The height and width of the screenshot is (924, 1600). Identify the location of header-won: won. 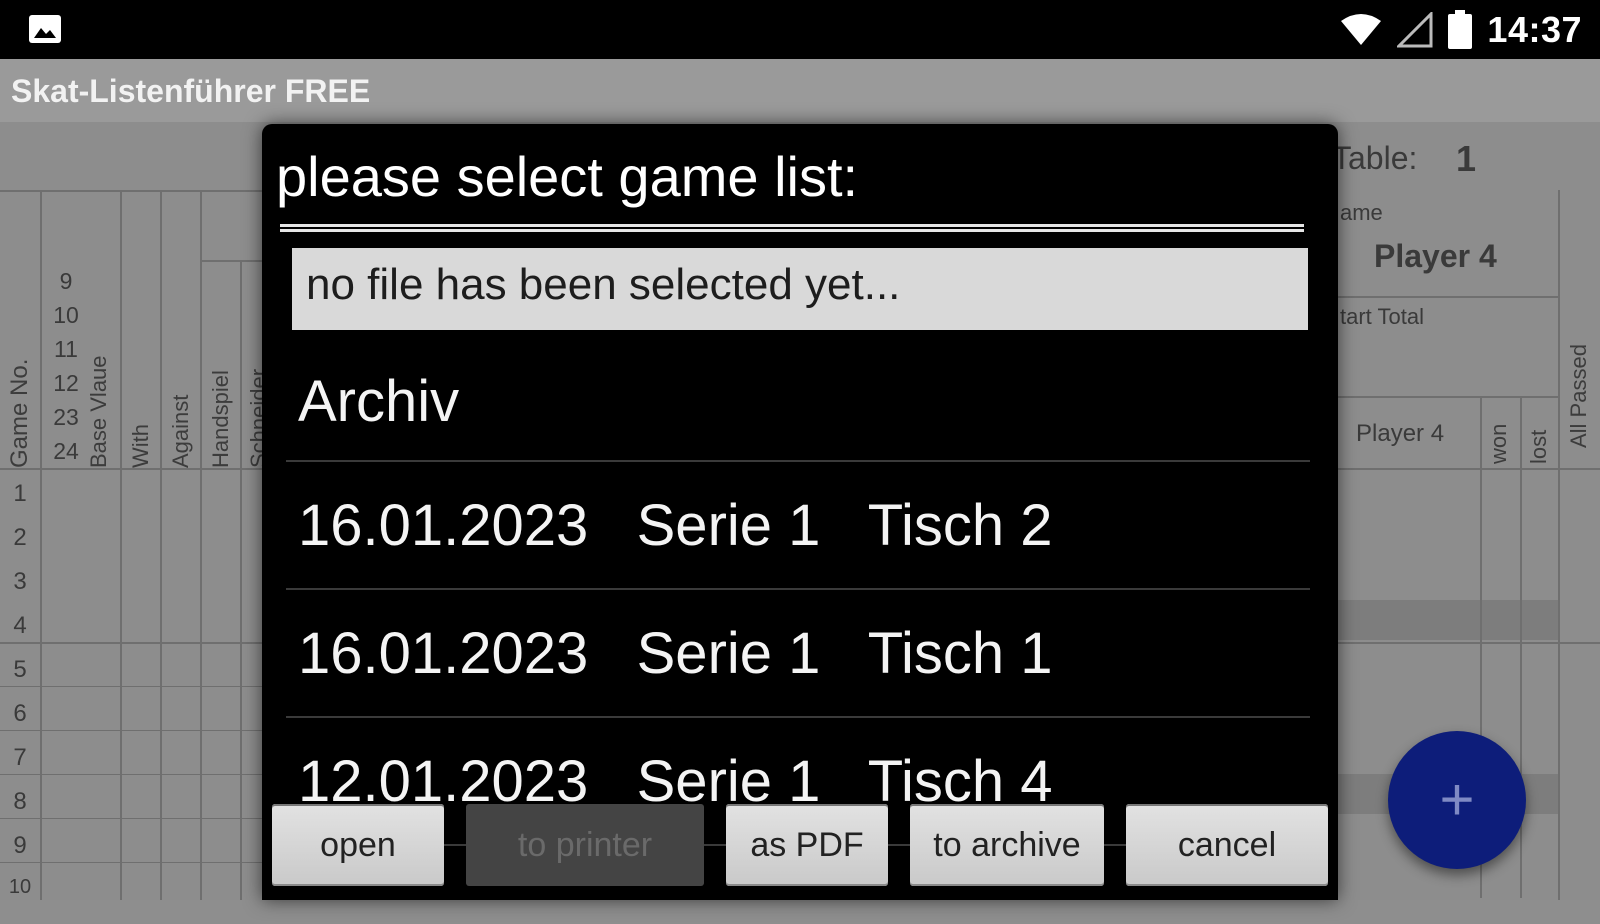
(1498, 443).